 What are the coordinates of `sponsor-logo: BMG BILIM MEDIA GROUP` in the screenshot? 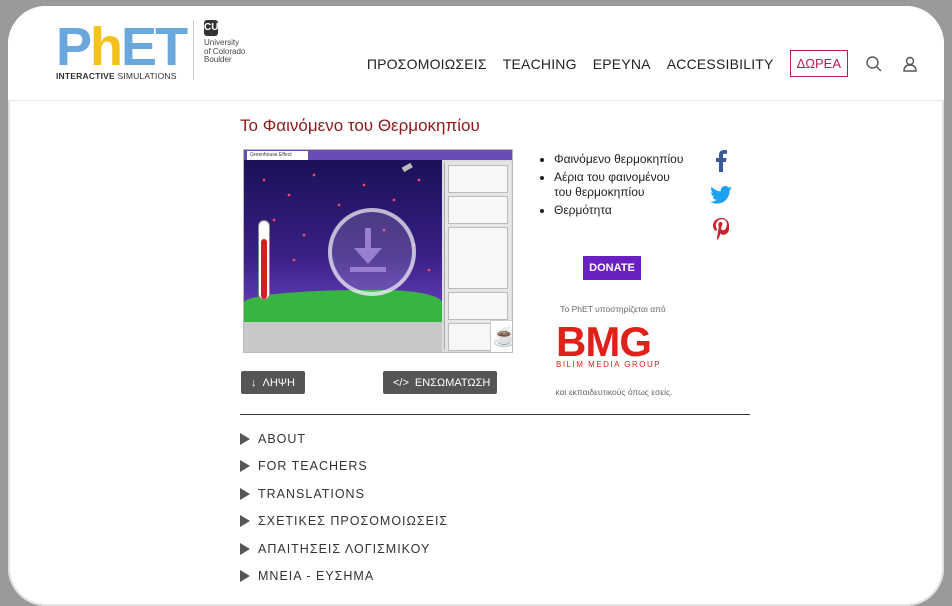 It's located at (615, 344).